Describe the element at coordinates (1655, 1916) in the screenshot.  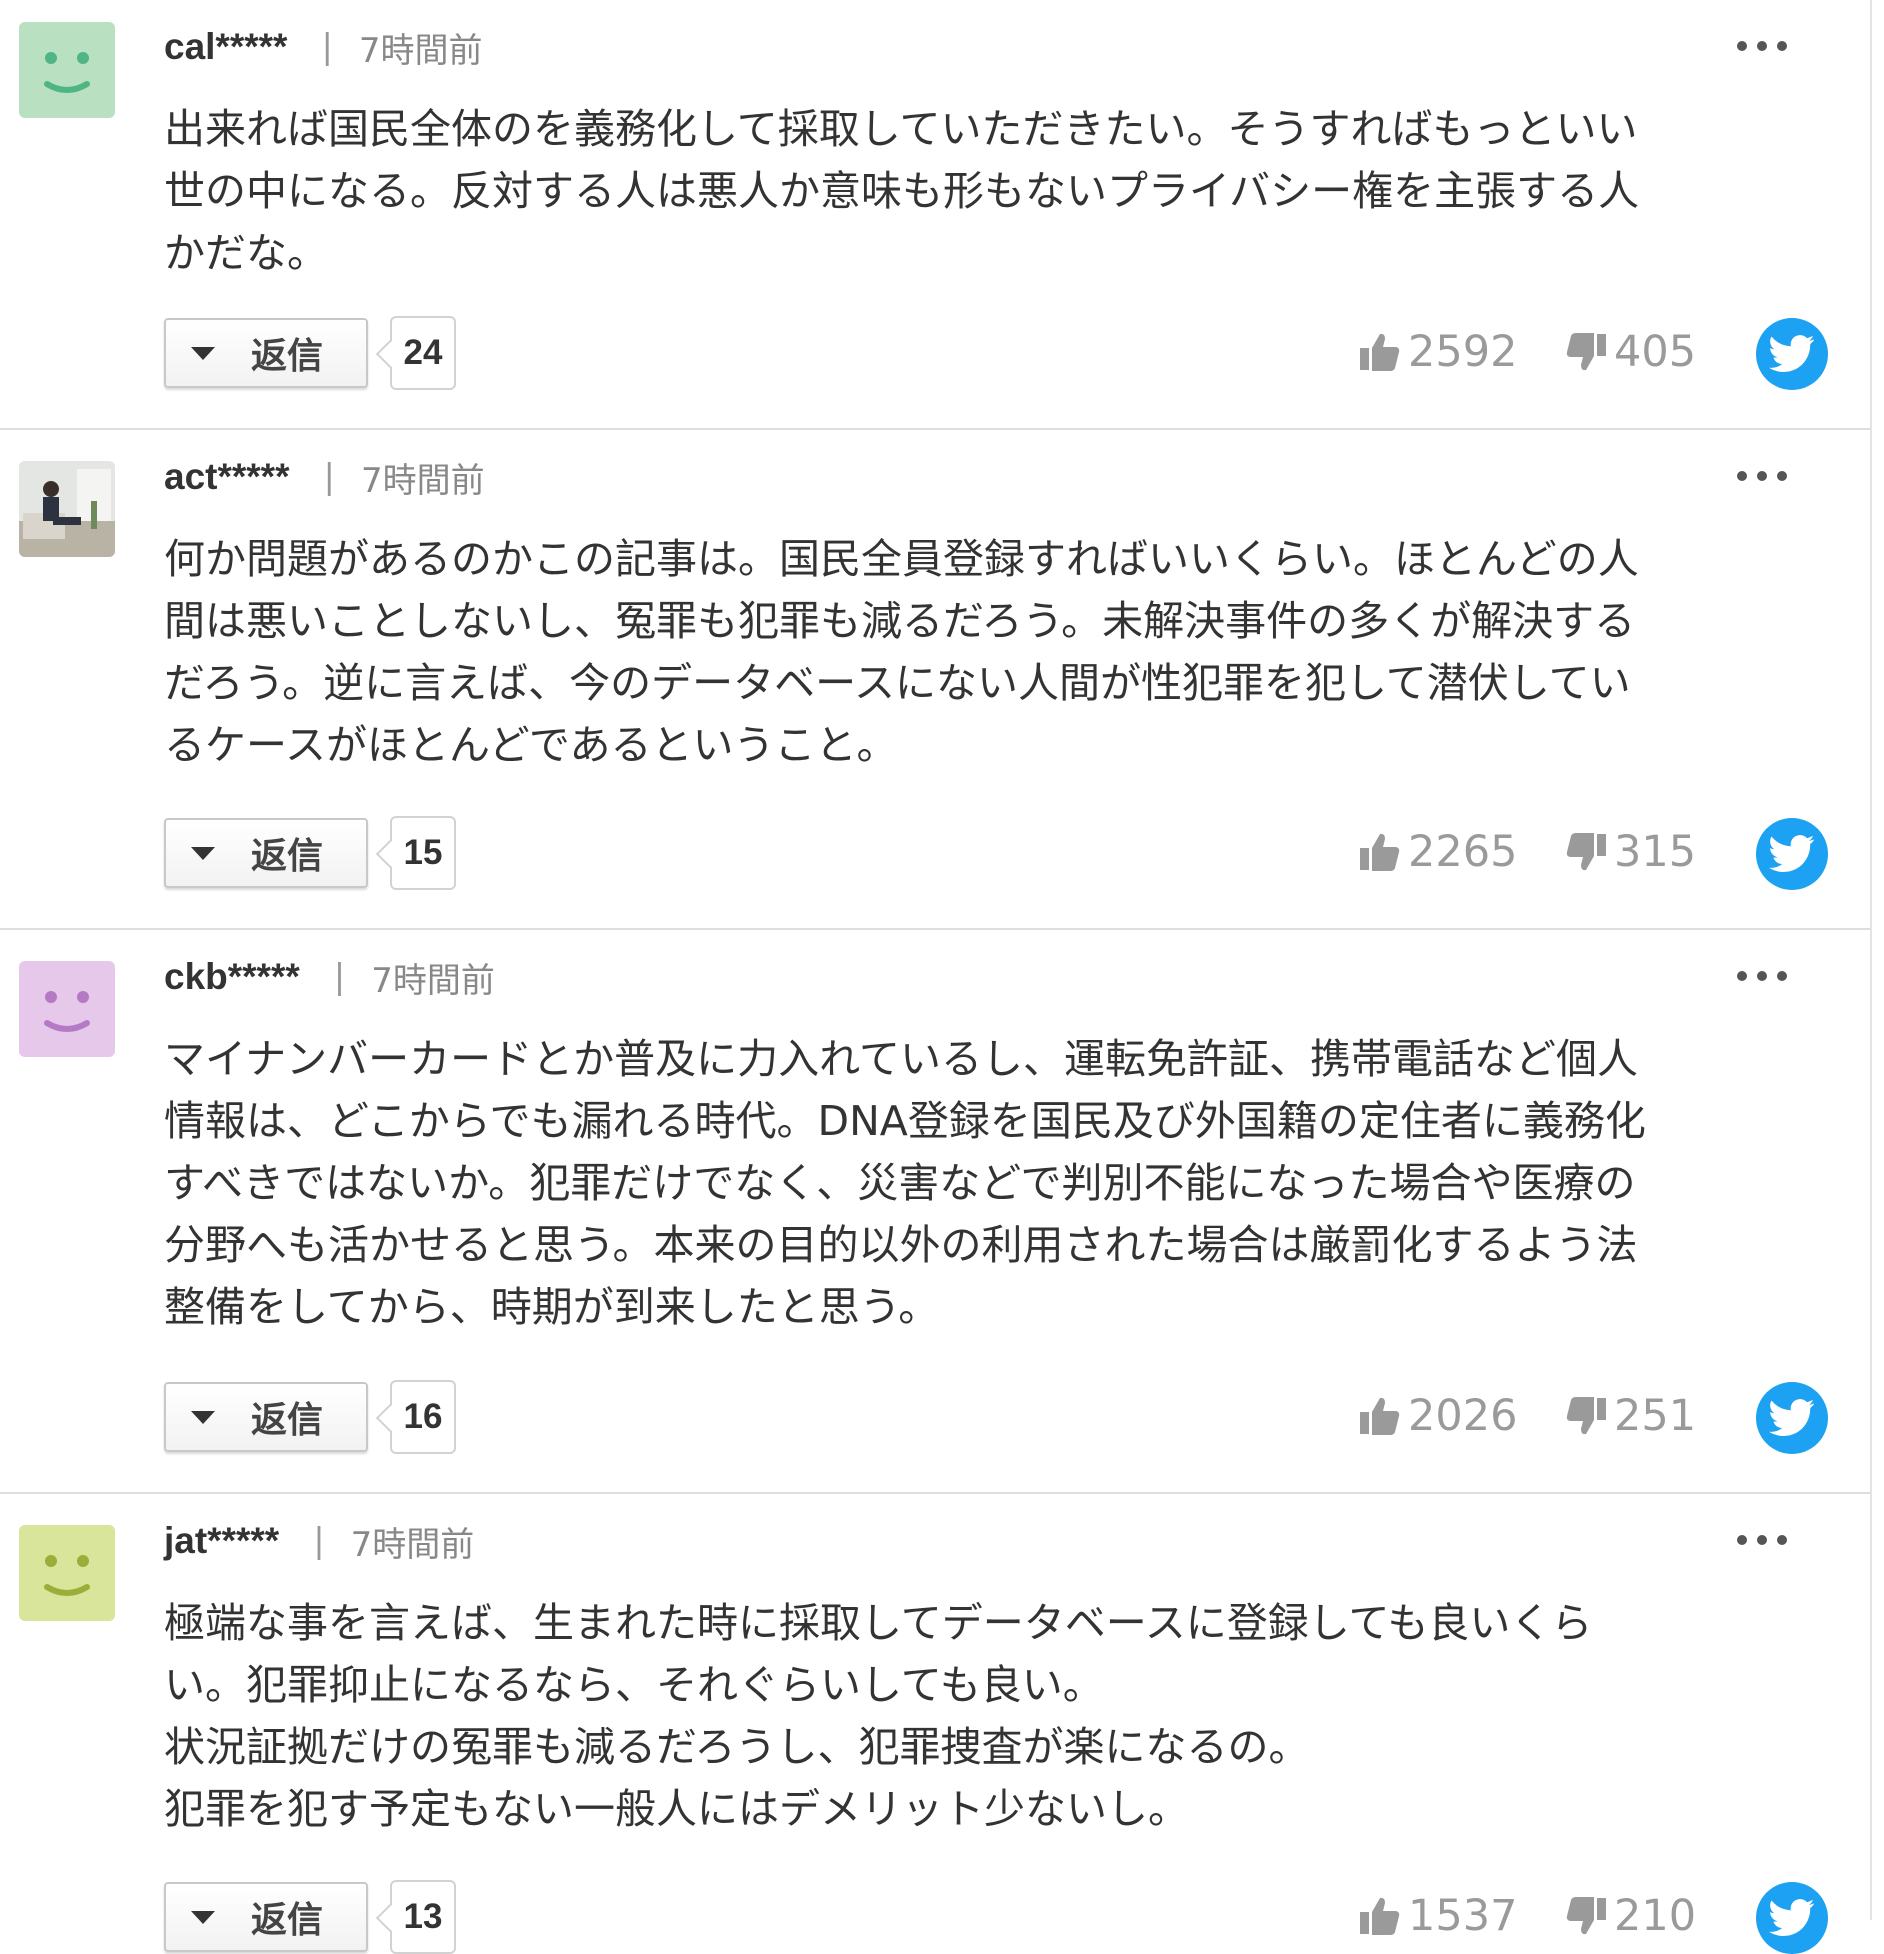
I see `dislike-count: 210` at that location.